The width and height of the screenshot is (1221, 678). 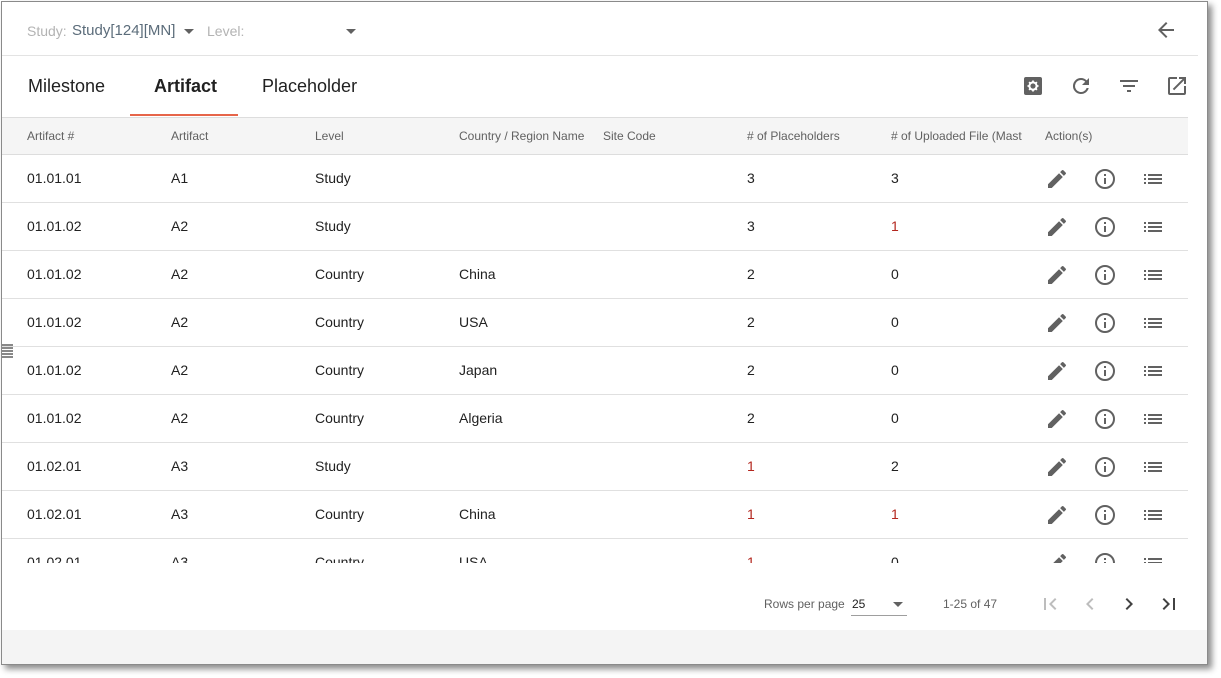 I want to click on table-row: 01.01.02 A2 Country Algeria 2 0, so click(x=595, y=419).